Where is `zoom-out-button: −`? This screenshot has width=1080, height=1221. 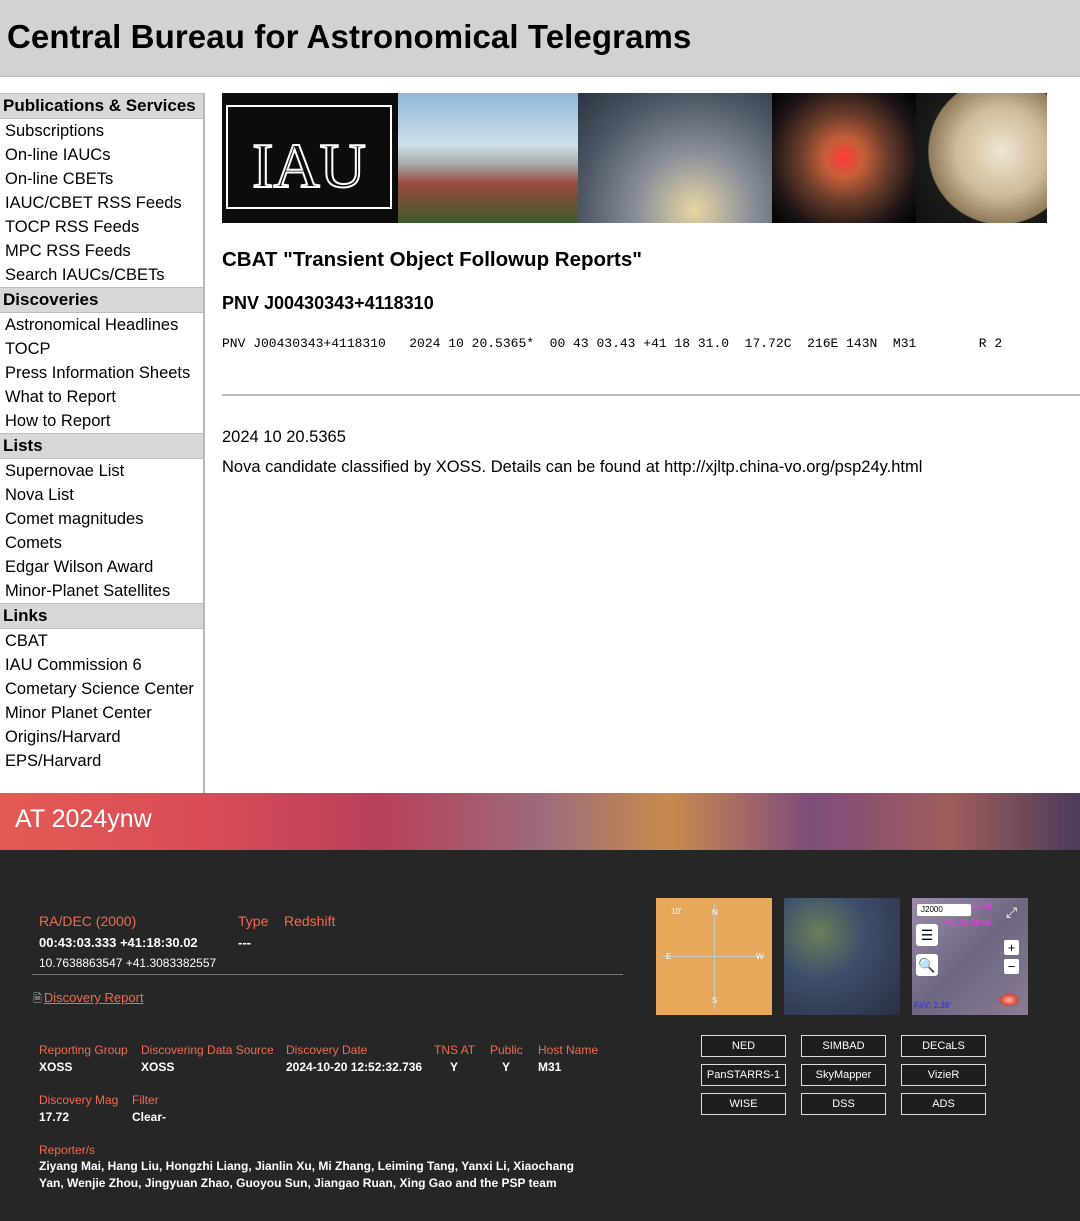
zoom-out-button: − is located at coordinates (1011, 966).